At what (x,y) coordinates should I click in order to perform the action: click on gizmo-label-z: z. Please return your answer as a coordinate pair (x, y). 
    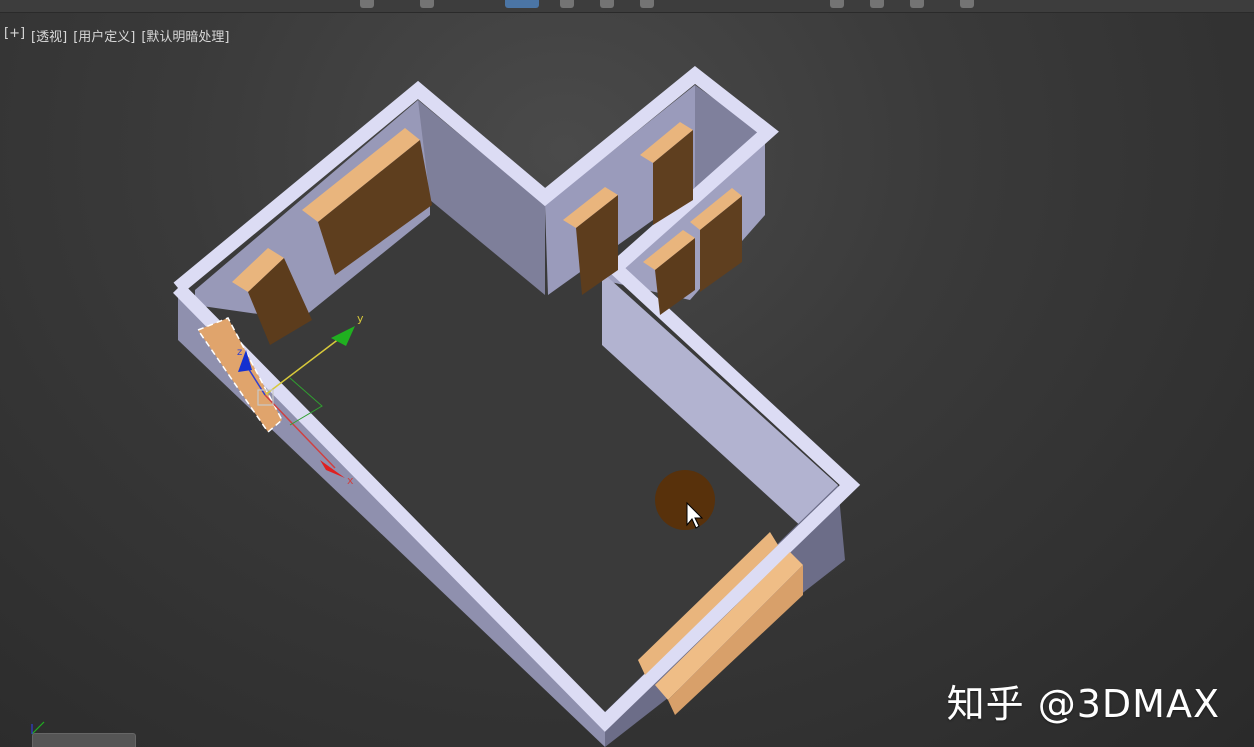
    Looking at the image, I should click on (239, 352).